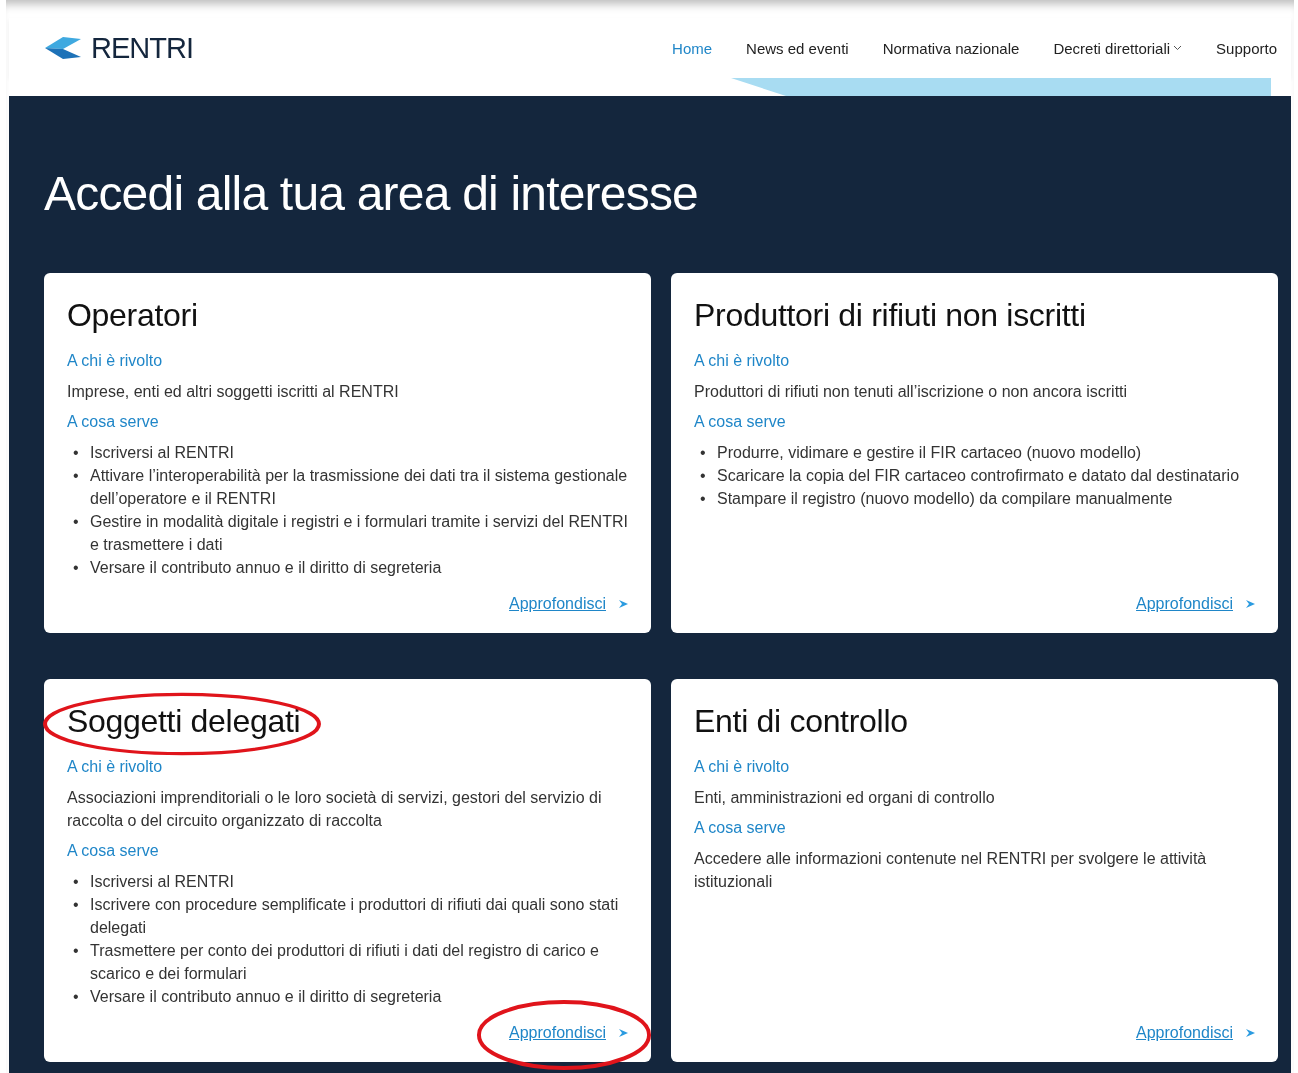 The height and width of the screenshot is (1073, 1298). I want to click on caret-icon, so click(1178, 48).